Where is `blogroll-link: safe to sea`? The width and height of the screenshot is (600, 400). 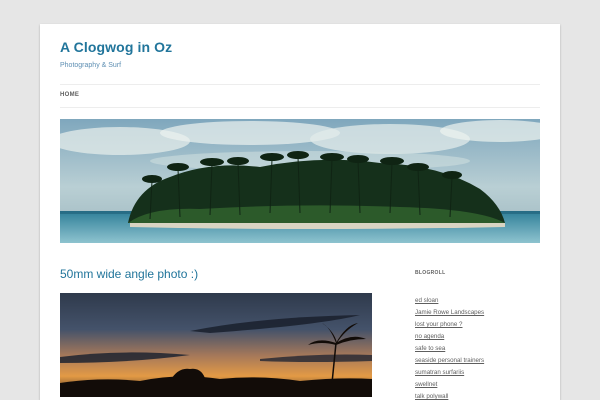 blogroll-link: safe to sea is located at coordinates (430, 348).